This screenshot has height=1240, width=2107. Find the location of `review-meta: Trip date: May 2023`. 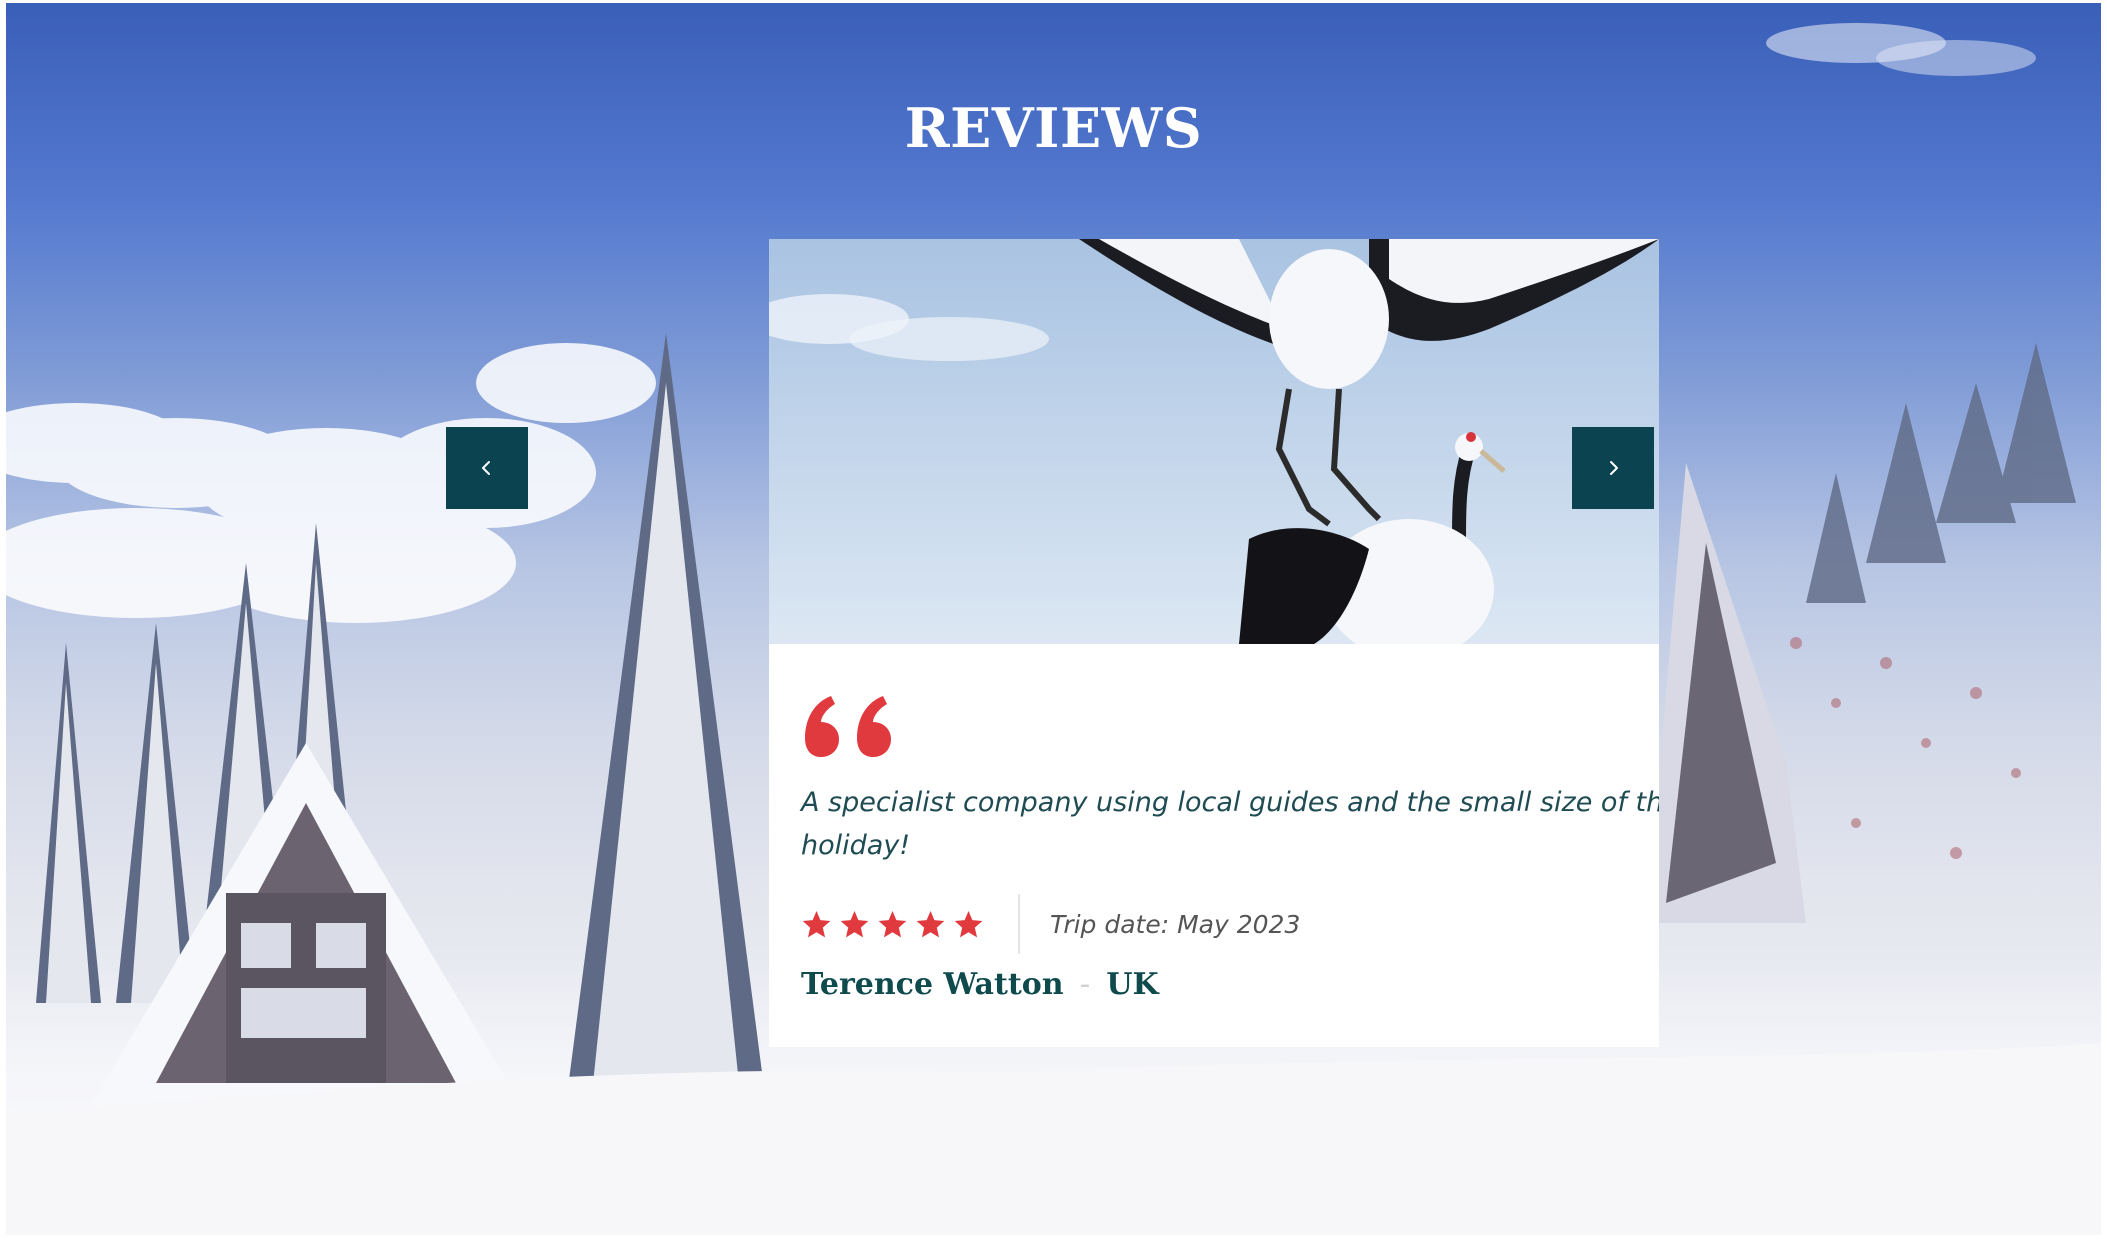

review-meta: Trip date: May 2023 is located at coordinates (1050, 924).